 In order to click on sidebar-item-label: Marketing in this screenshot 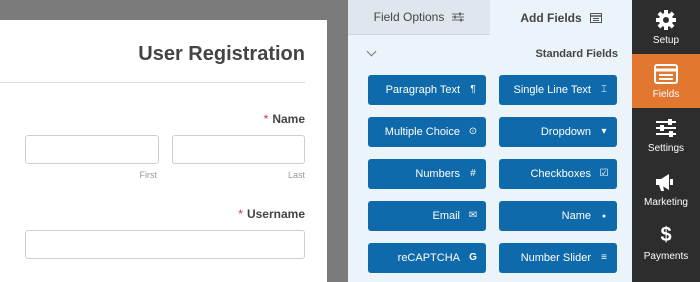, I will do `click(666, 202)`.